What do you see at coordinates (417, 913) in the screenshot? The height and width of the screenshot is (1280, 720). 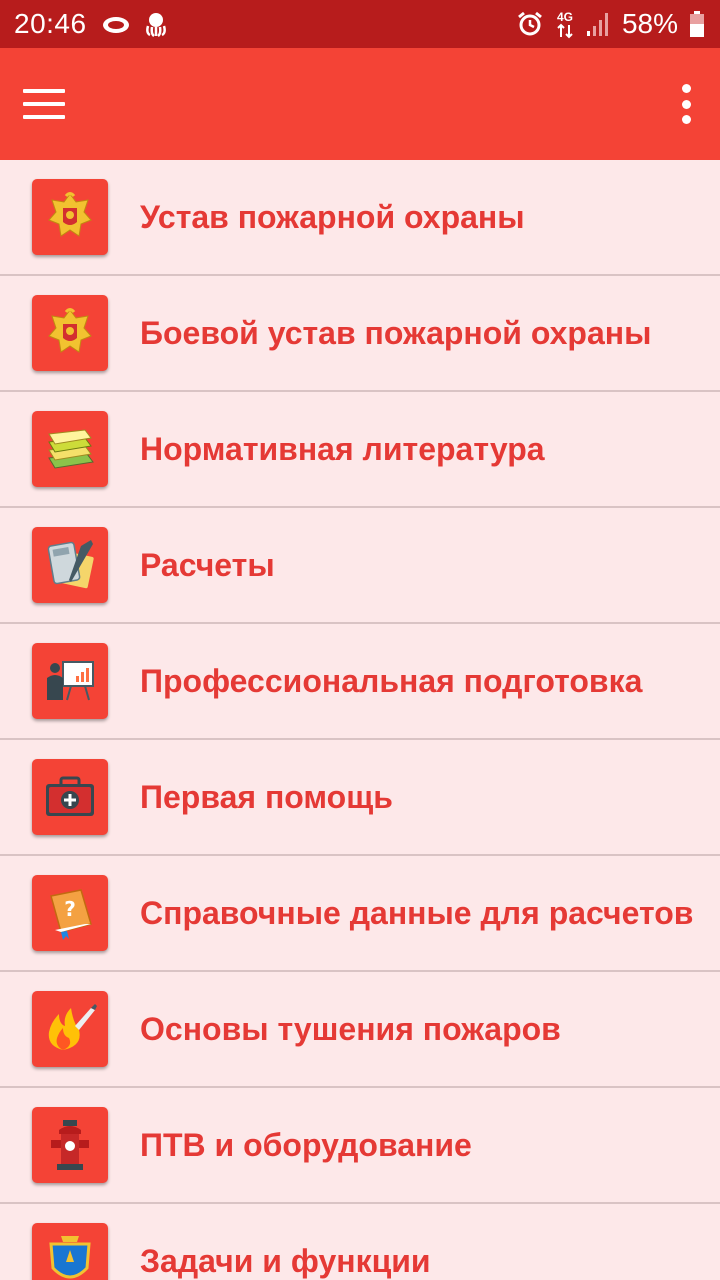 I see `menu-item-label: Справочные данные для расчетов` at bounding box center [417, 913].